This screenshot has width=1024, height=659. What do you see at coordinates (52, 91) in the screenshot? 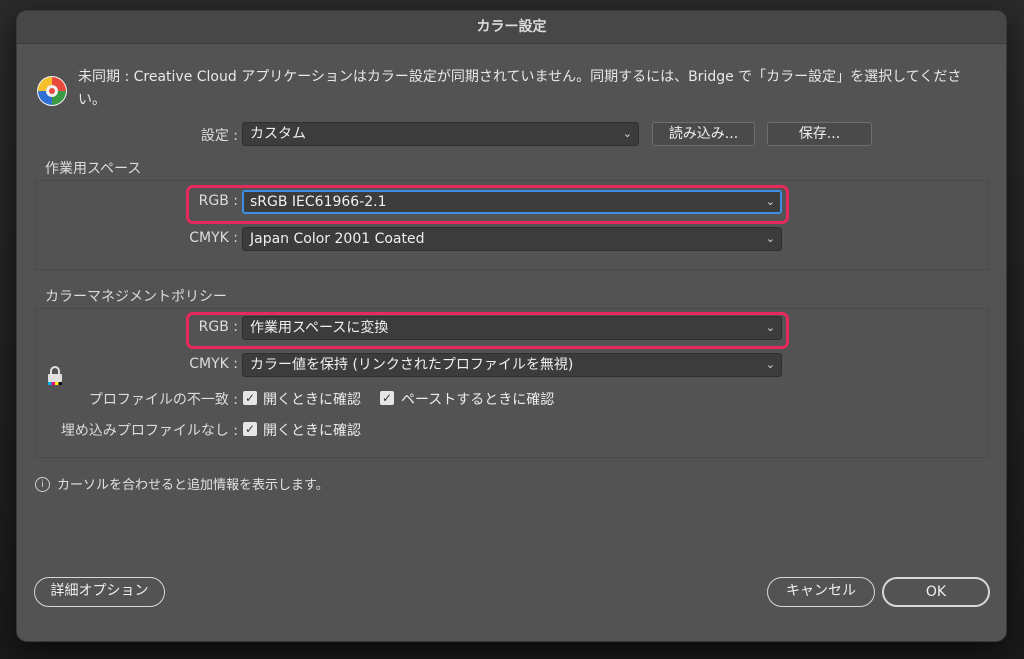
I see `color-sync-icon` at bounding box center [52, 91].